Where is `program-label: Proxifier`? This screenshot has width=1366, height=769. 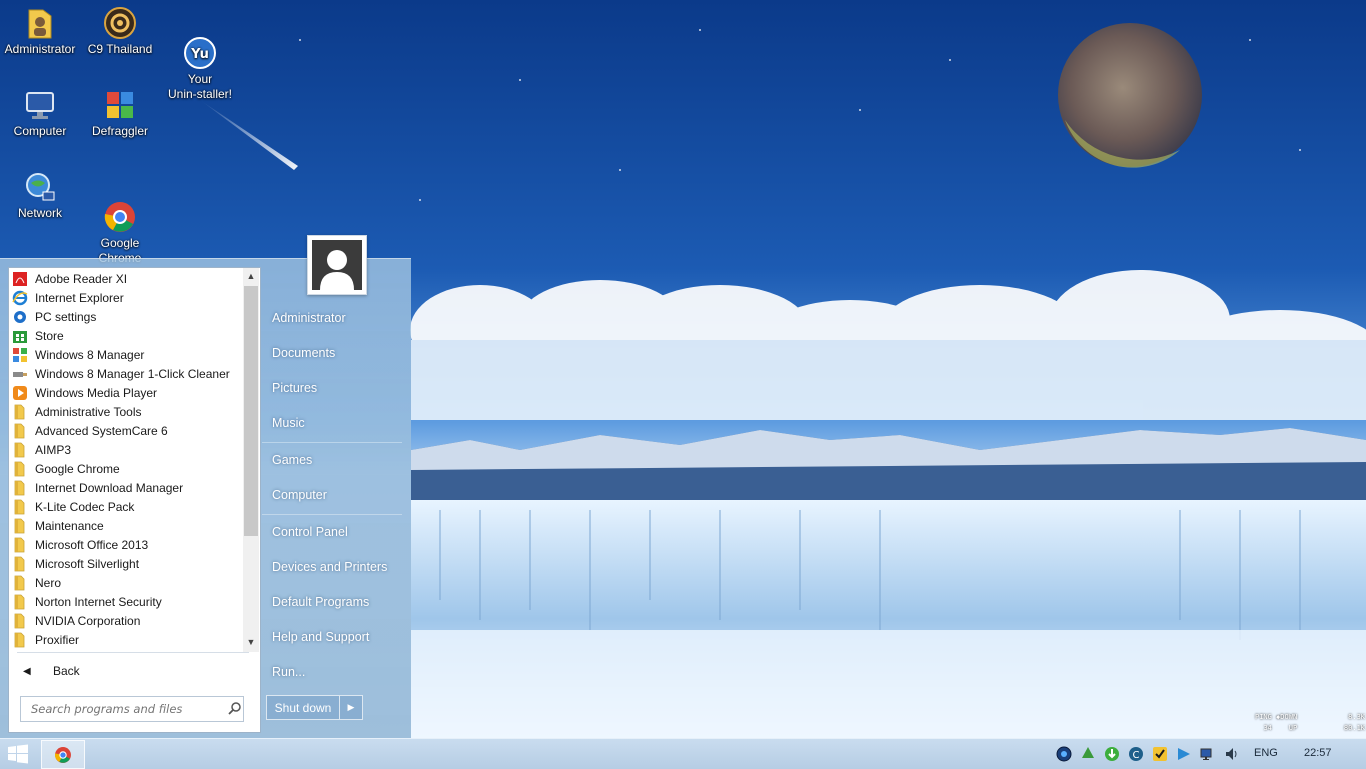
program-label: Proxifier is located at coordinates (57, 639).